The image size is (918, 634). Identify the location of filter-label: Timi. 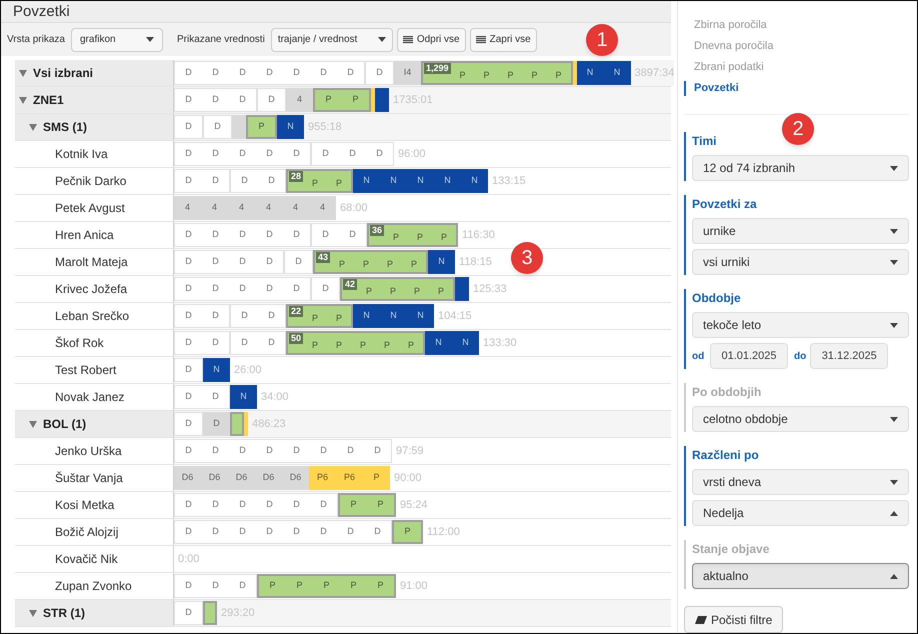
(705, 141).